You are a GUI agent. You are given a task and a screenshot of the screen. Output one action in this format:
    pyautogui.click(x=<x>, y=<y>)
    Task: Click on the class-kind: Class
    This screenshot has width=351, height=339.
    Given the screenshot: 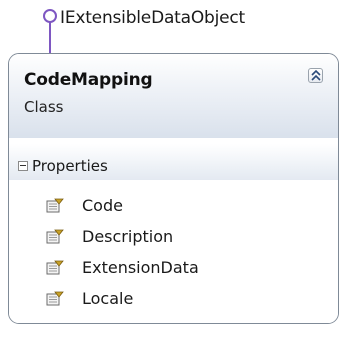 What is the action you would take?
    pyautogui.click(x=44, y=107)
    